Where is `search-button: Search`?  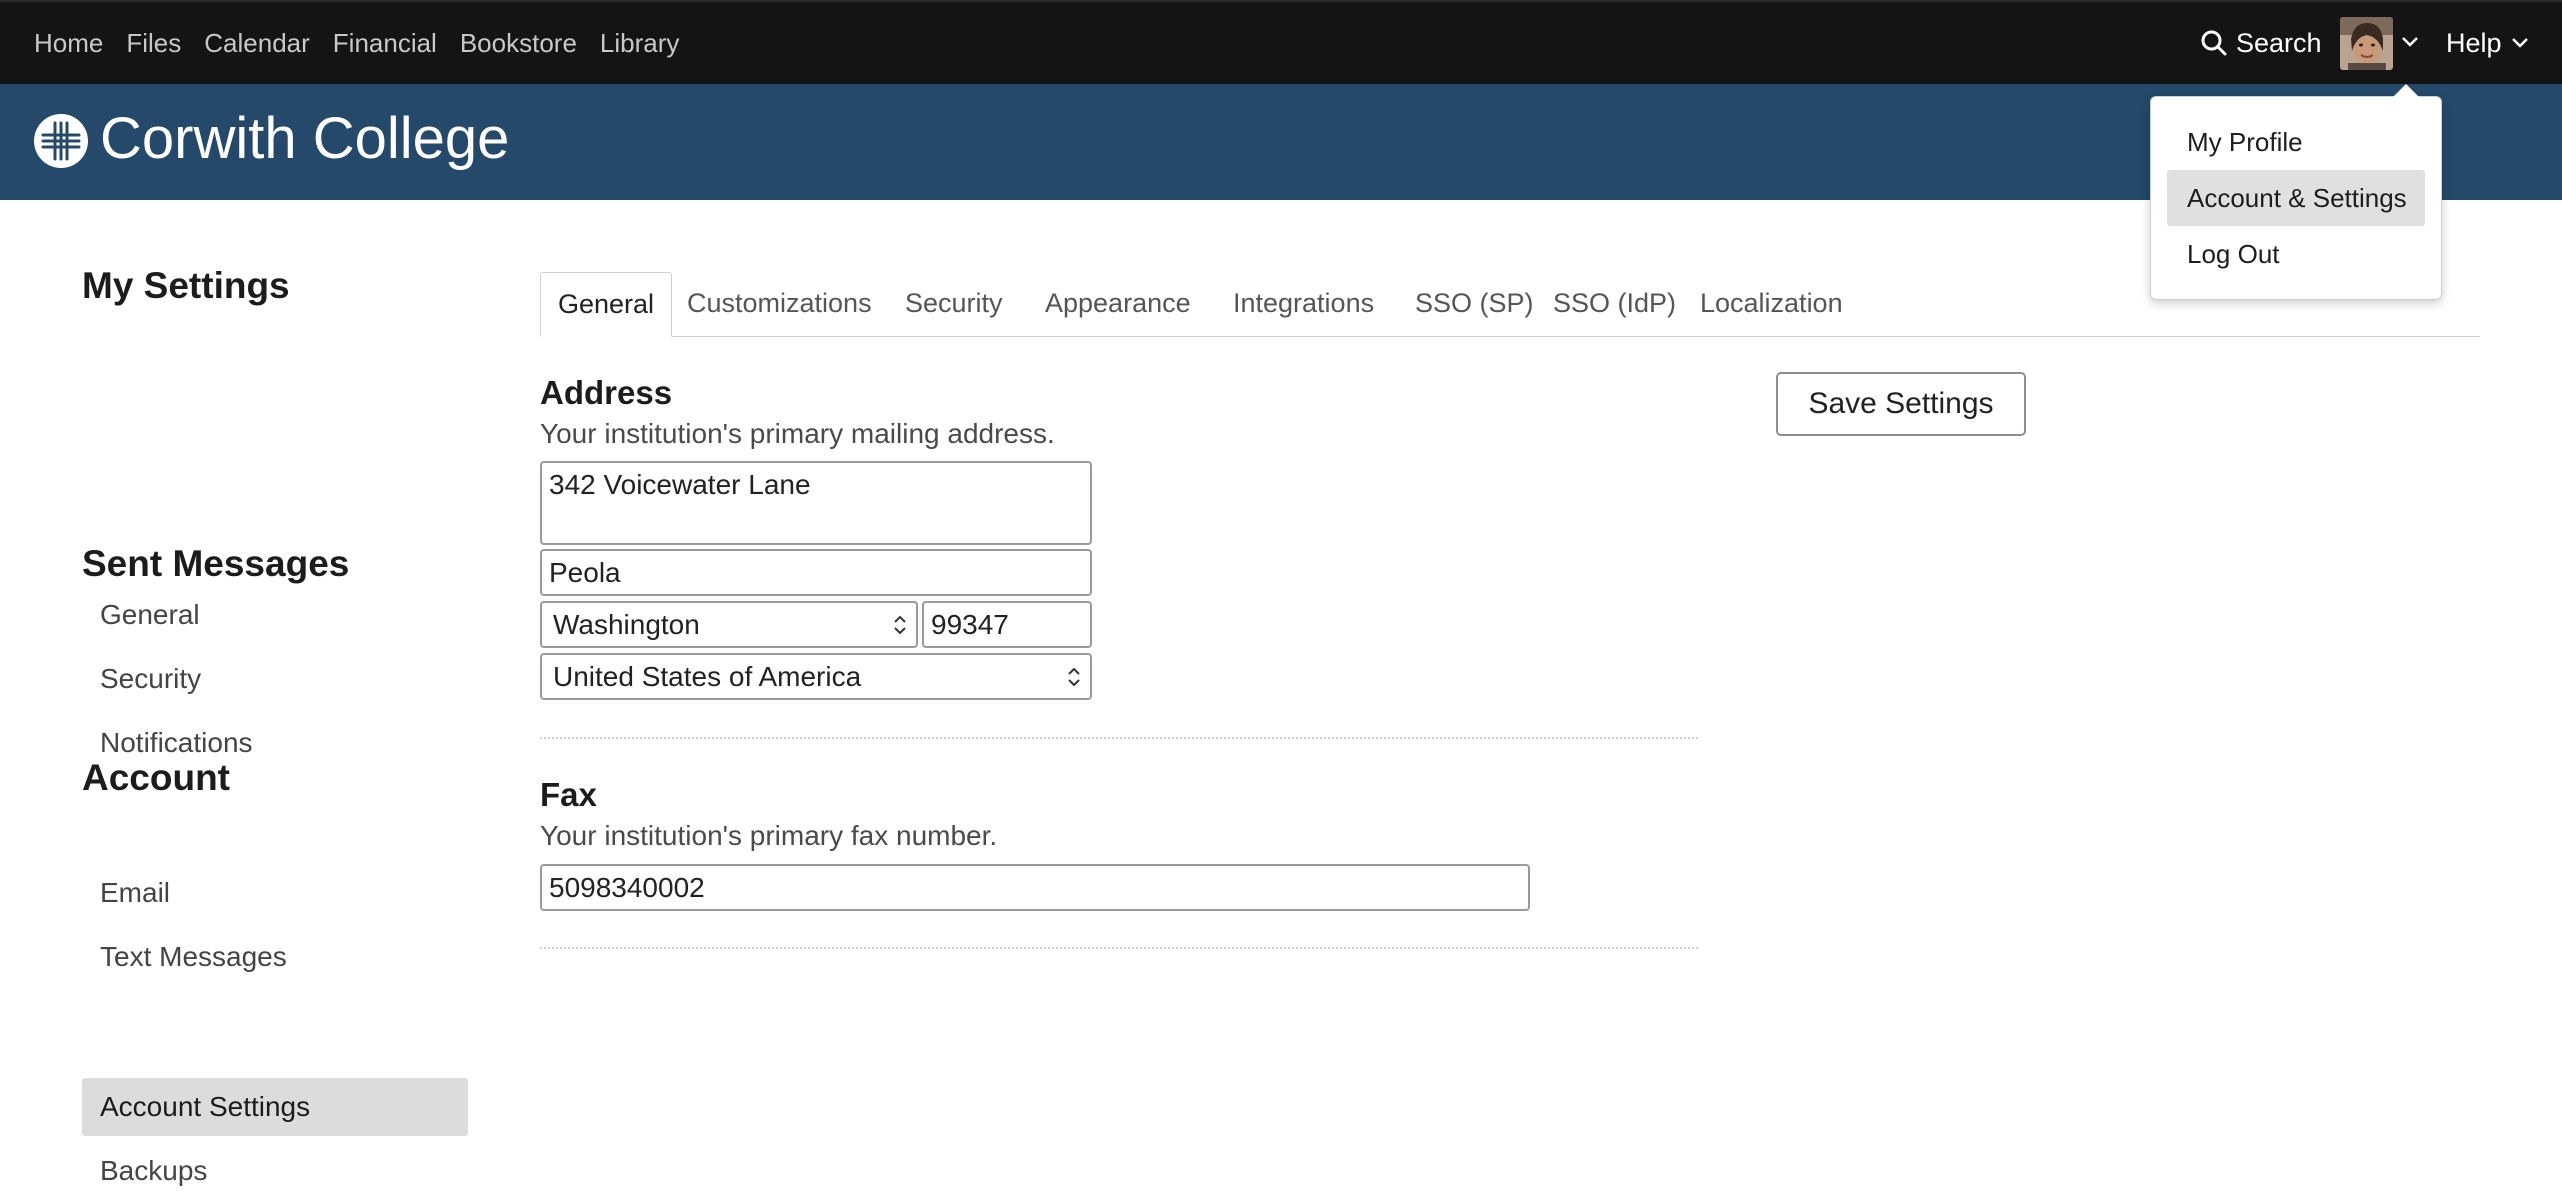 search-button: Search is located at coordinates (2261, 43).